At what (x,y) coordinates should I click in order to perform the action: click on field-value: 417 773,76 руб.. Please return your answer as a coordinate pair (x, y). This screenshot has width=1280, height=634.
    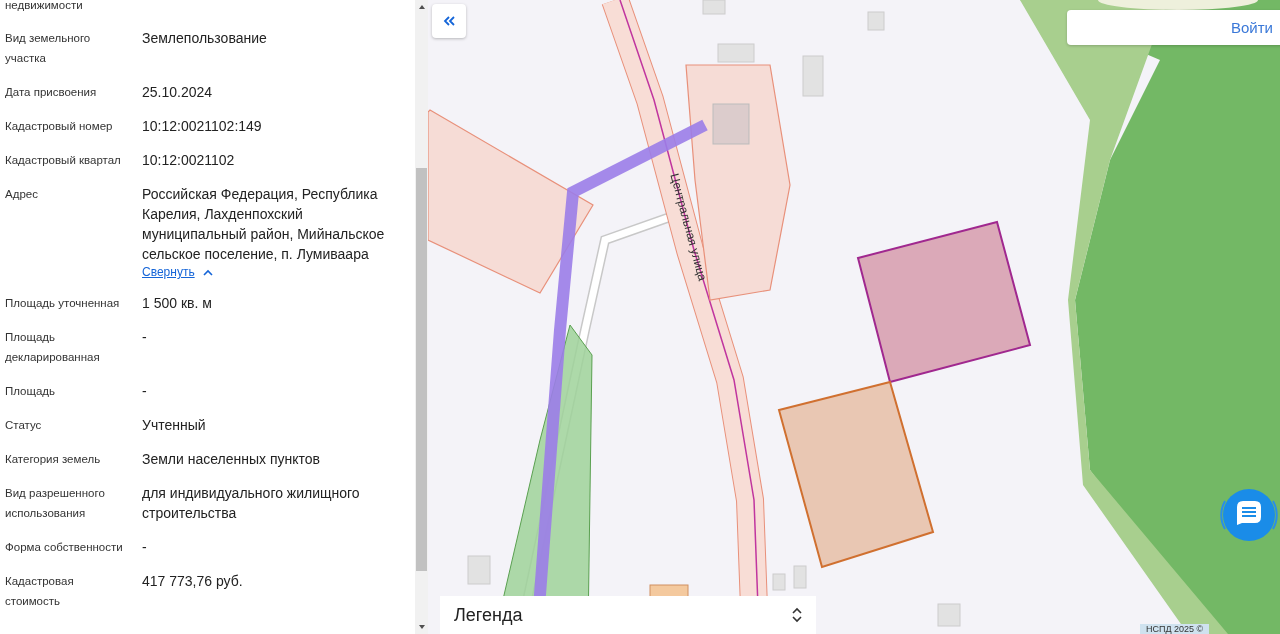
    Looking at the image, I should click on (193, 581).